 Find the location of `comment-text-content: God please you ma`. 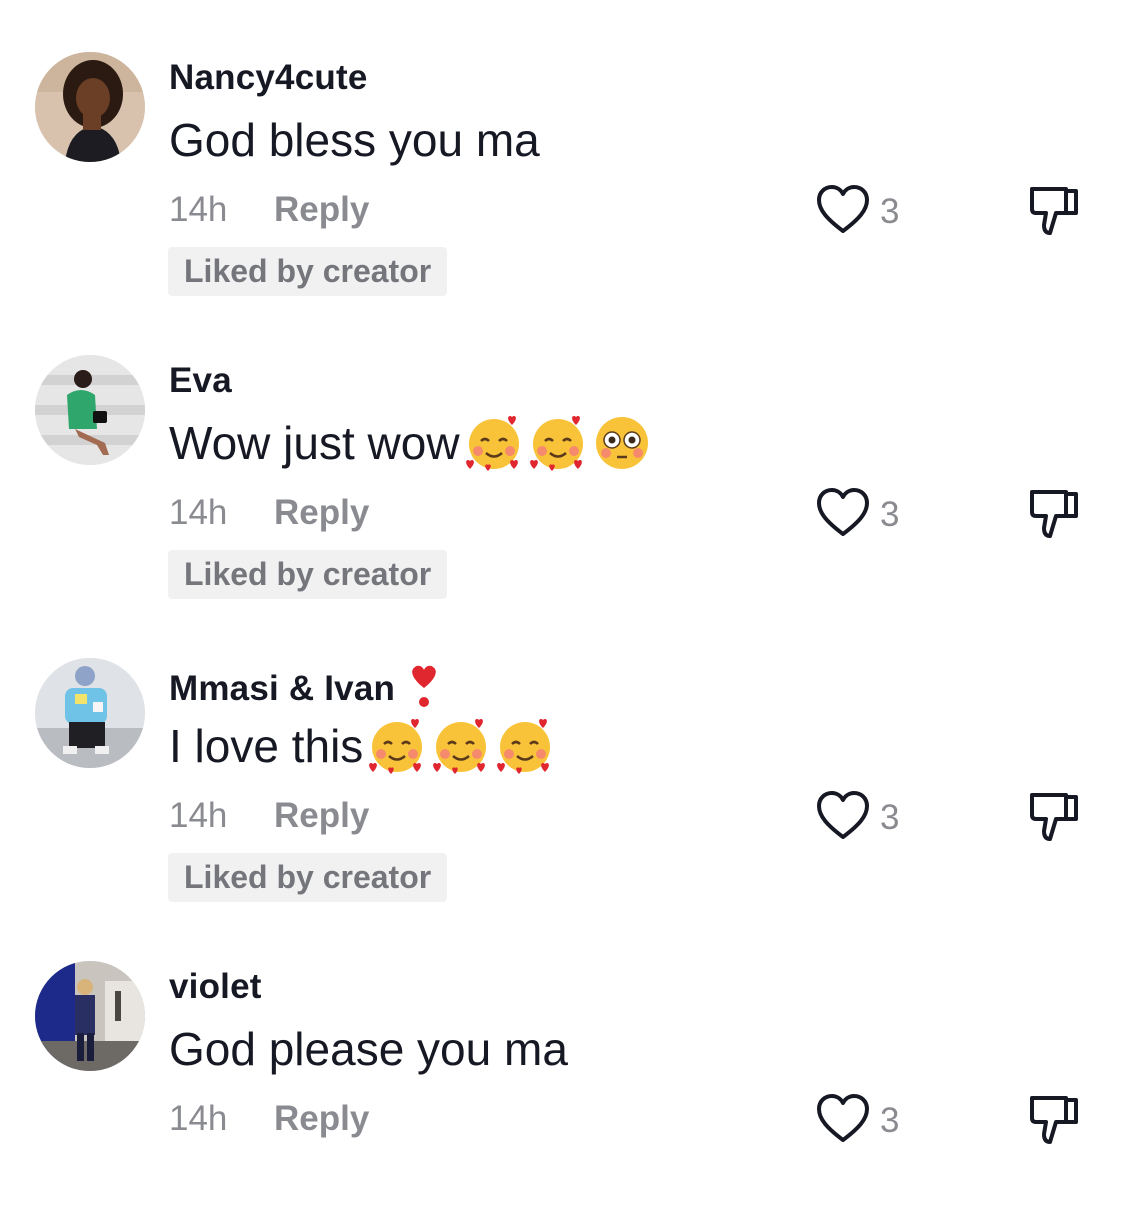

comment-text-content: God please you ma is located at coordinates (368, 1049).